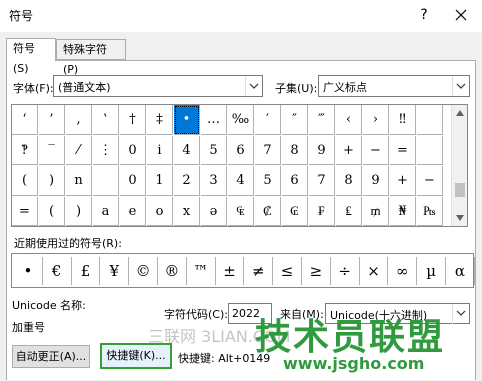 The width and height of the screenshot is (482, 381). Describe the element at coordinates (460, 113) in the screenshot. I see `scroll-up-icon` at that location.